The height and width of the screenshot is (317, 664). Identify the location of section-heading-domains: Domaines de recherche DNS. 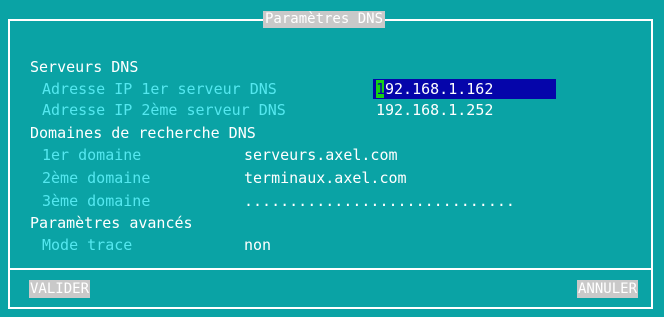
(143, 133).